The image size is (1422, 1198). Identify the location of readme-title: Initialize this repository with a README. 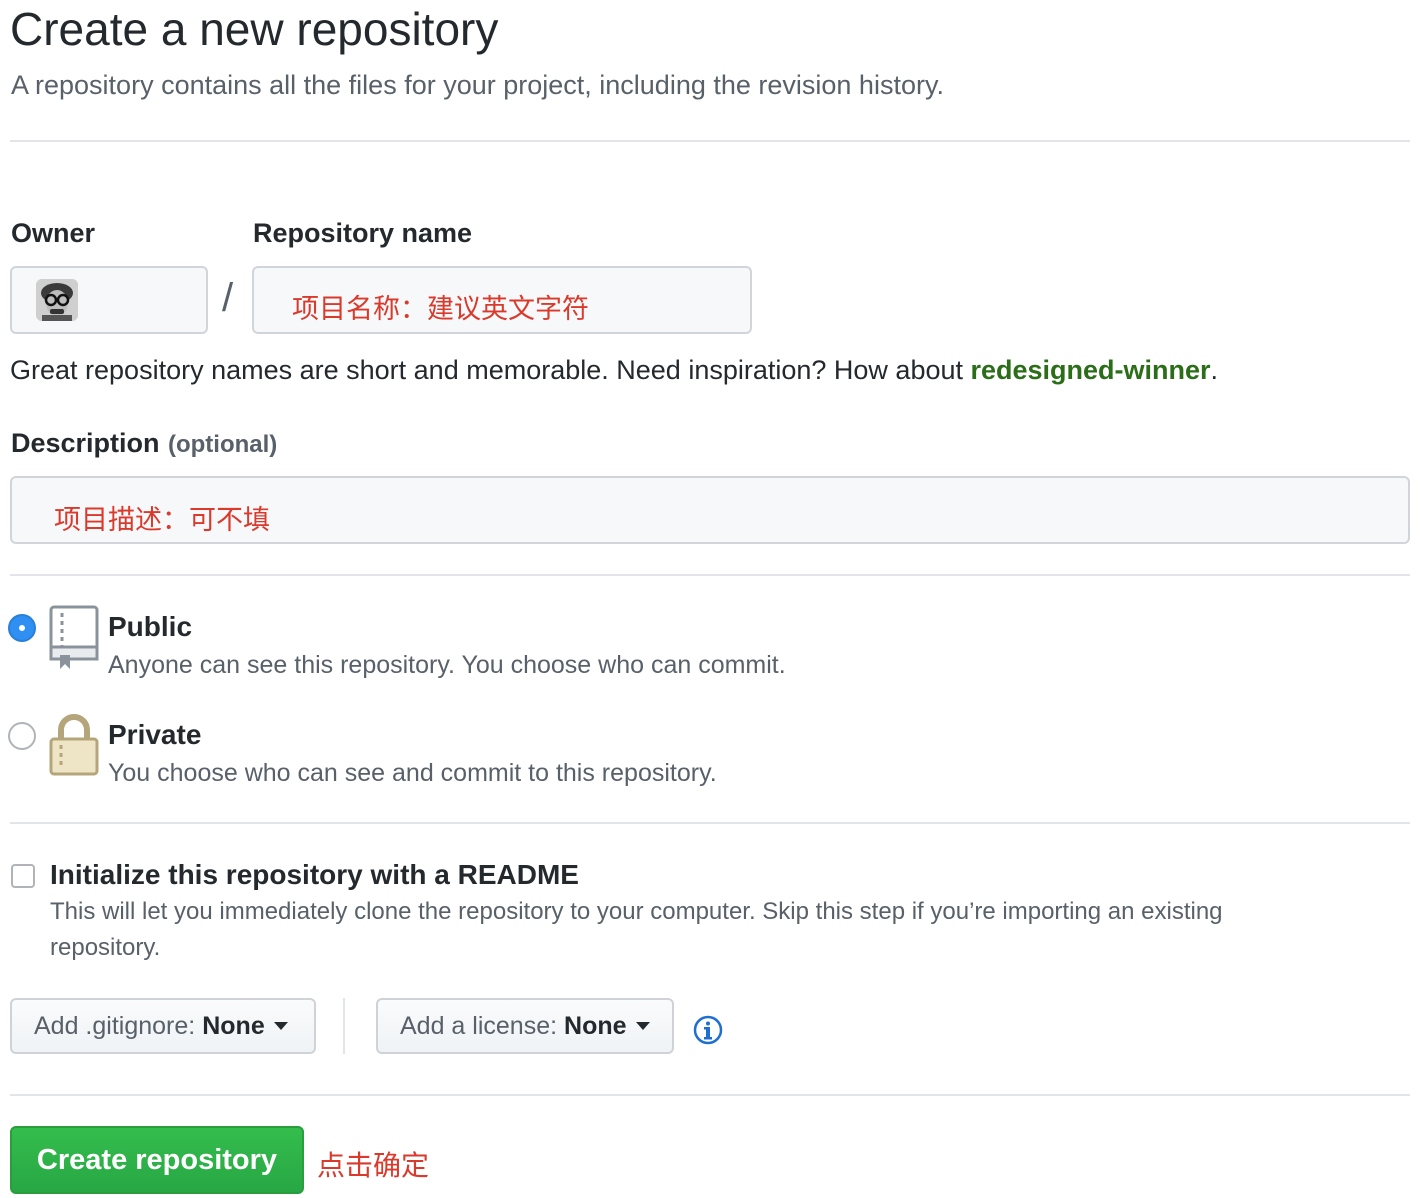
(314, 874).